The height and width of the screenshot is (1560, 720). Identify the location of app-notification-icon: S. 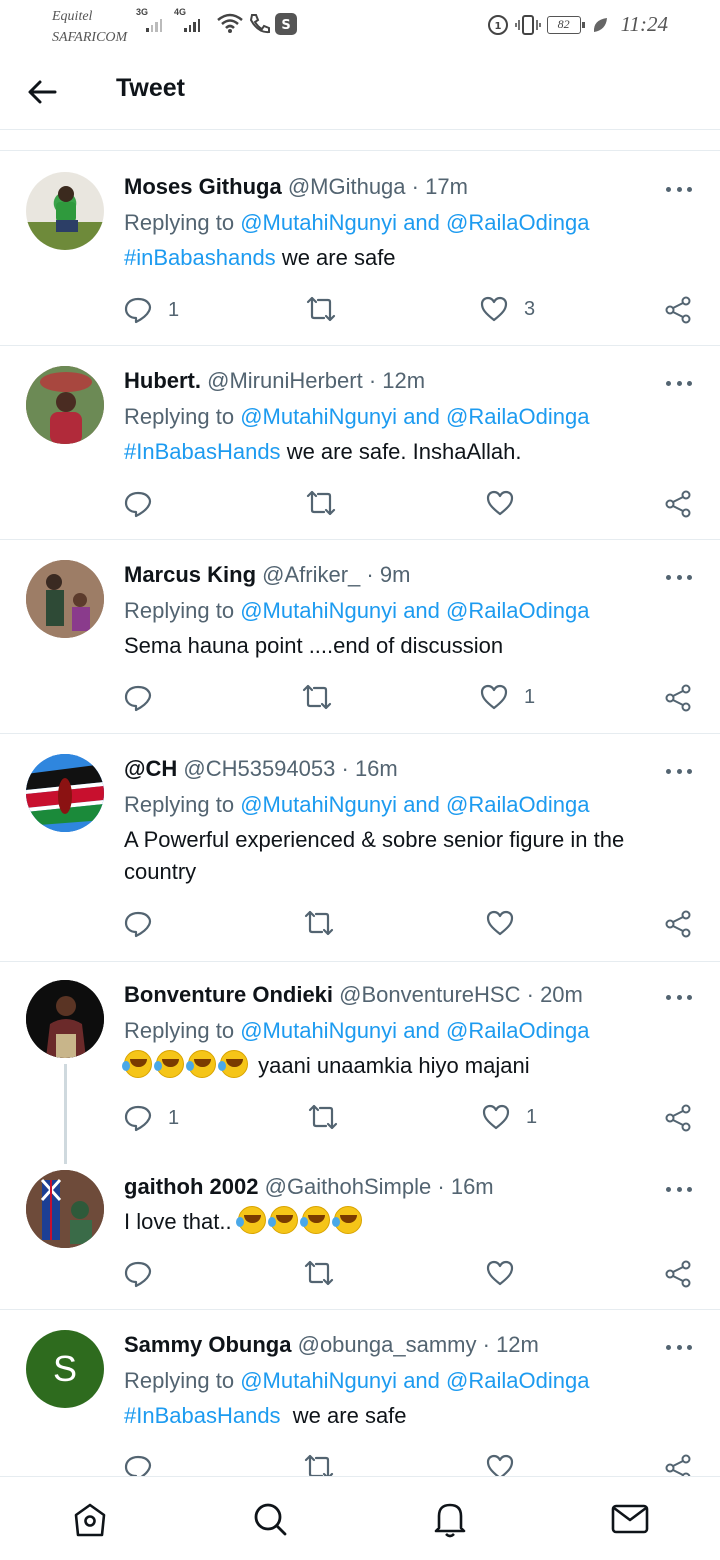
(286, 24).